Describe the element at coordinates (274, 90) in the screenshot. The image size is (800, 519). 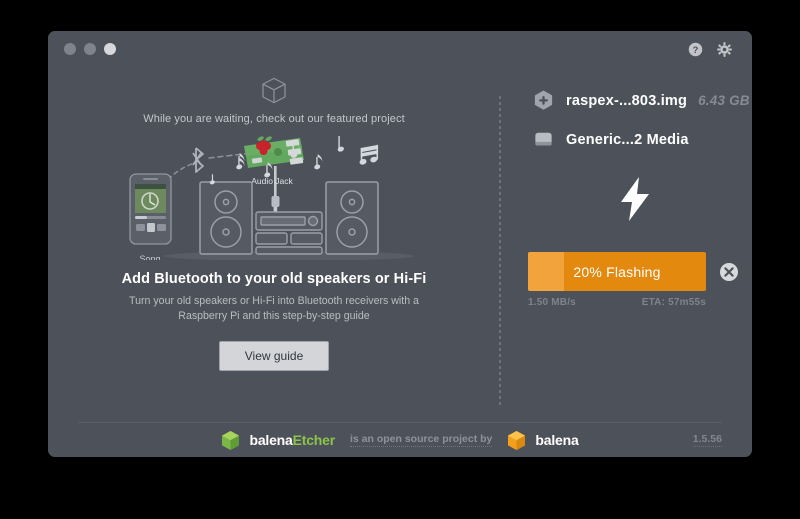
I see `cube-outline-icon` at that location.